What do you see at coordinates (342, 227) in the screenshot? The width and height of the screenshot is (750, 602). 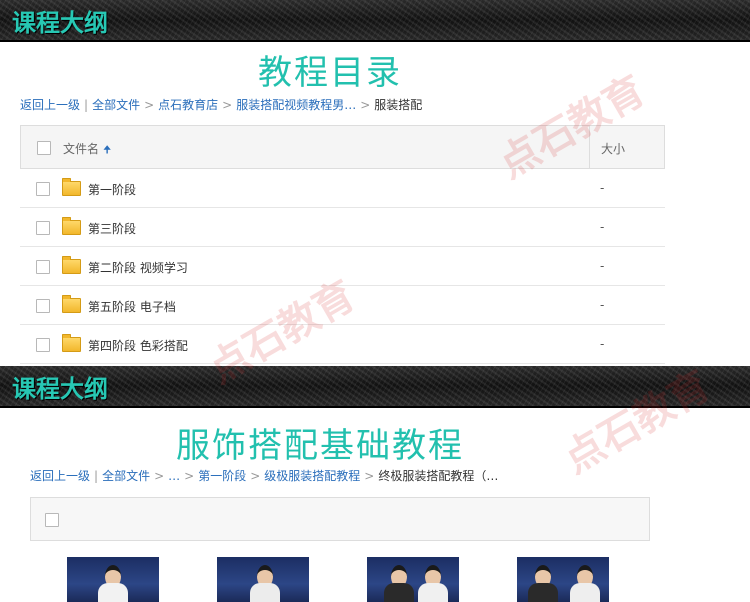 I see `table-row: 第三阶段 -` at bounding box center [342, 227].